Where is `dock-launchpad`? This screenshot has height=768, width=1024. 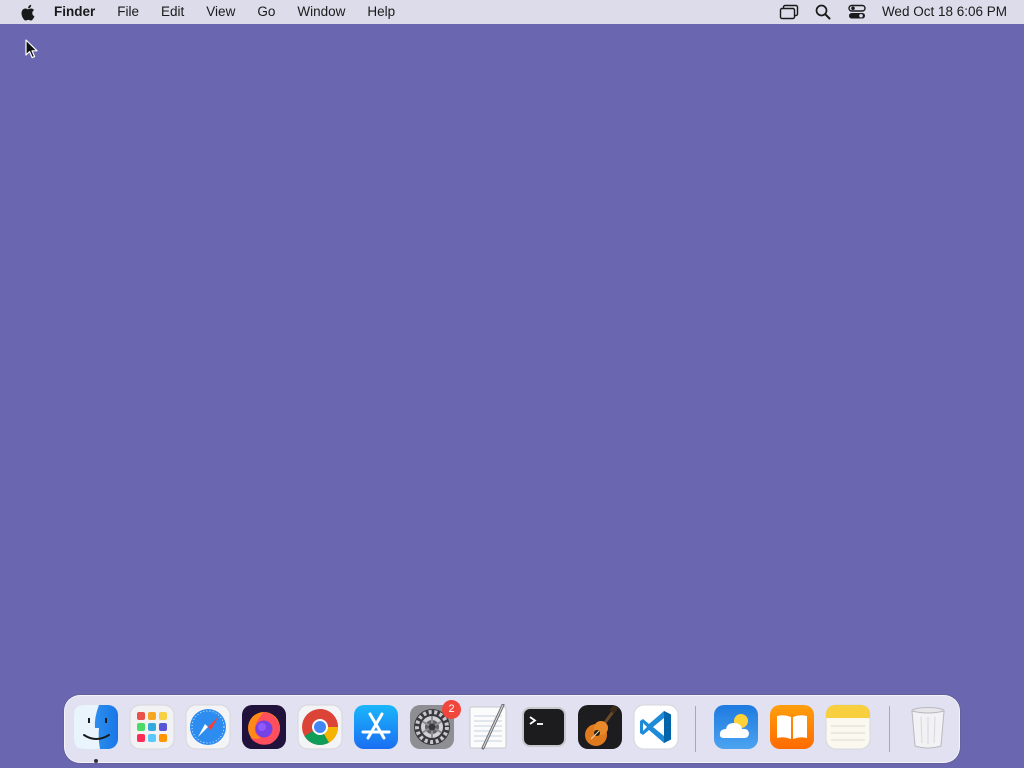
dock-launchpad is located at coordinates (152, 727).